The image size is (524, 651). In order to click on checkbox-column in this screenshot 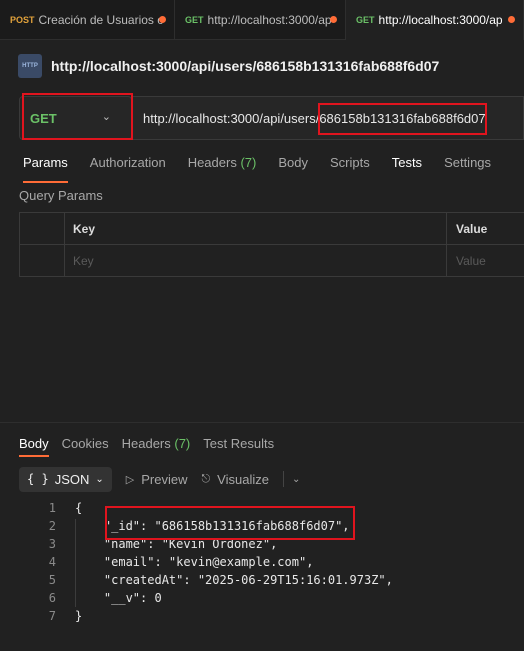, I will do `click(42, 228)`.